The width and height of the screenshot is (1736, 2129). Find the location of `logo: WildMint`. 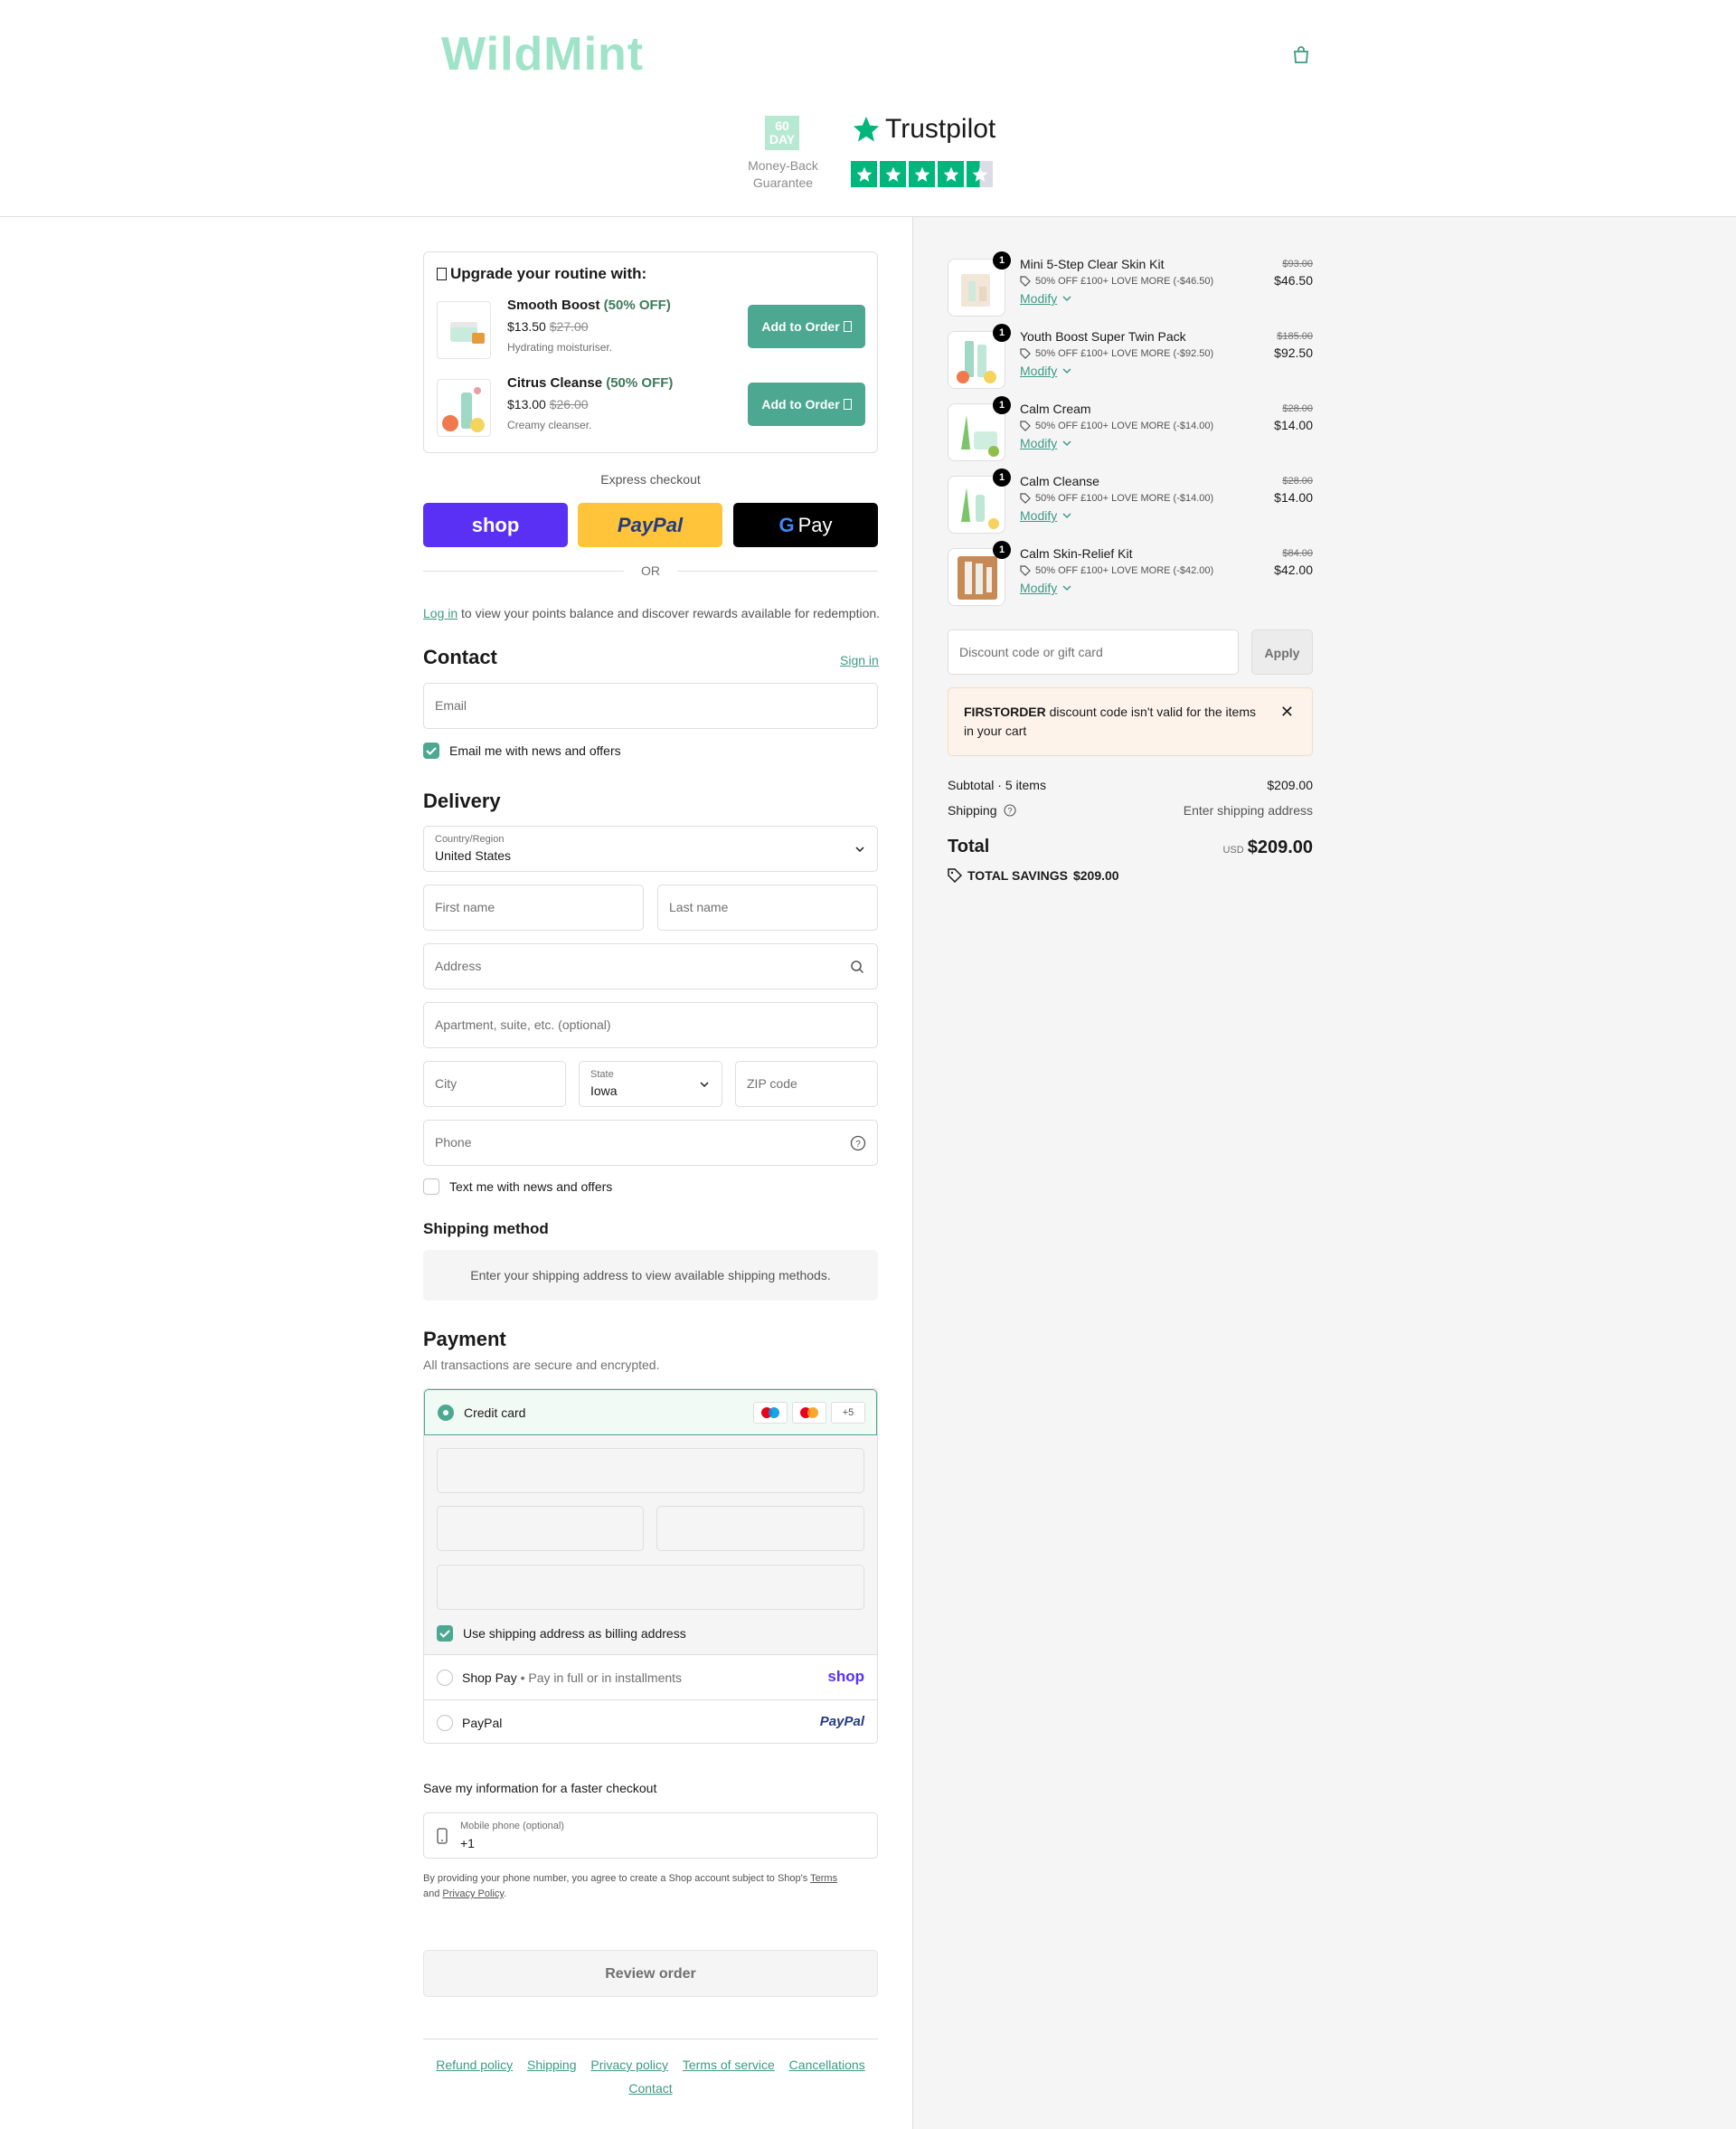

logo: WildMint is located at coordinates (542, 54).